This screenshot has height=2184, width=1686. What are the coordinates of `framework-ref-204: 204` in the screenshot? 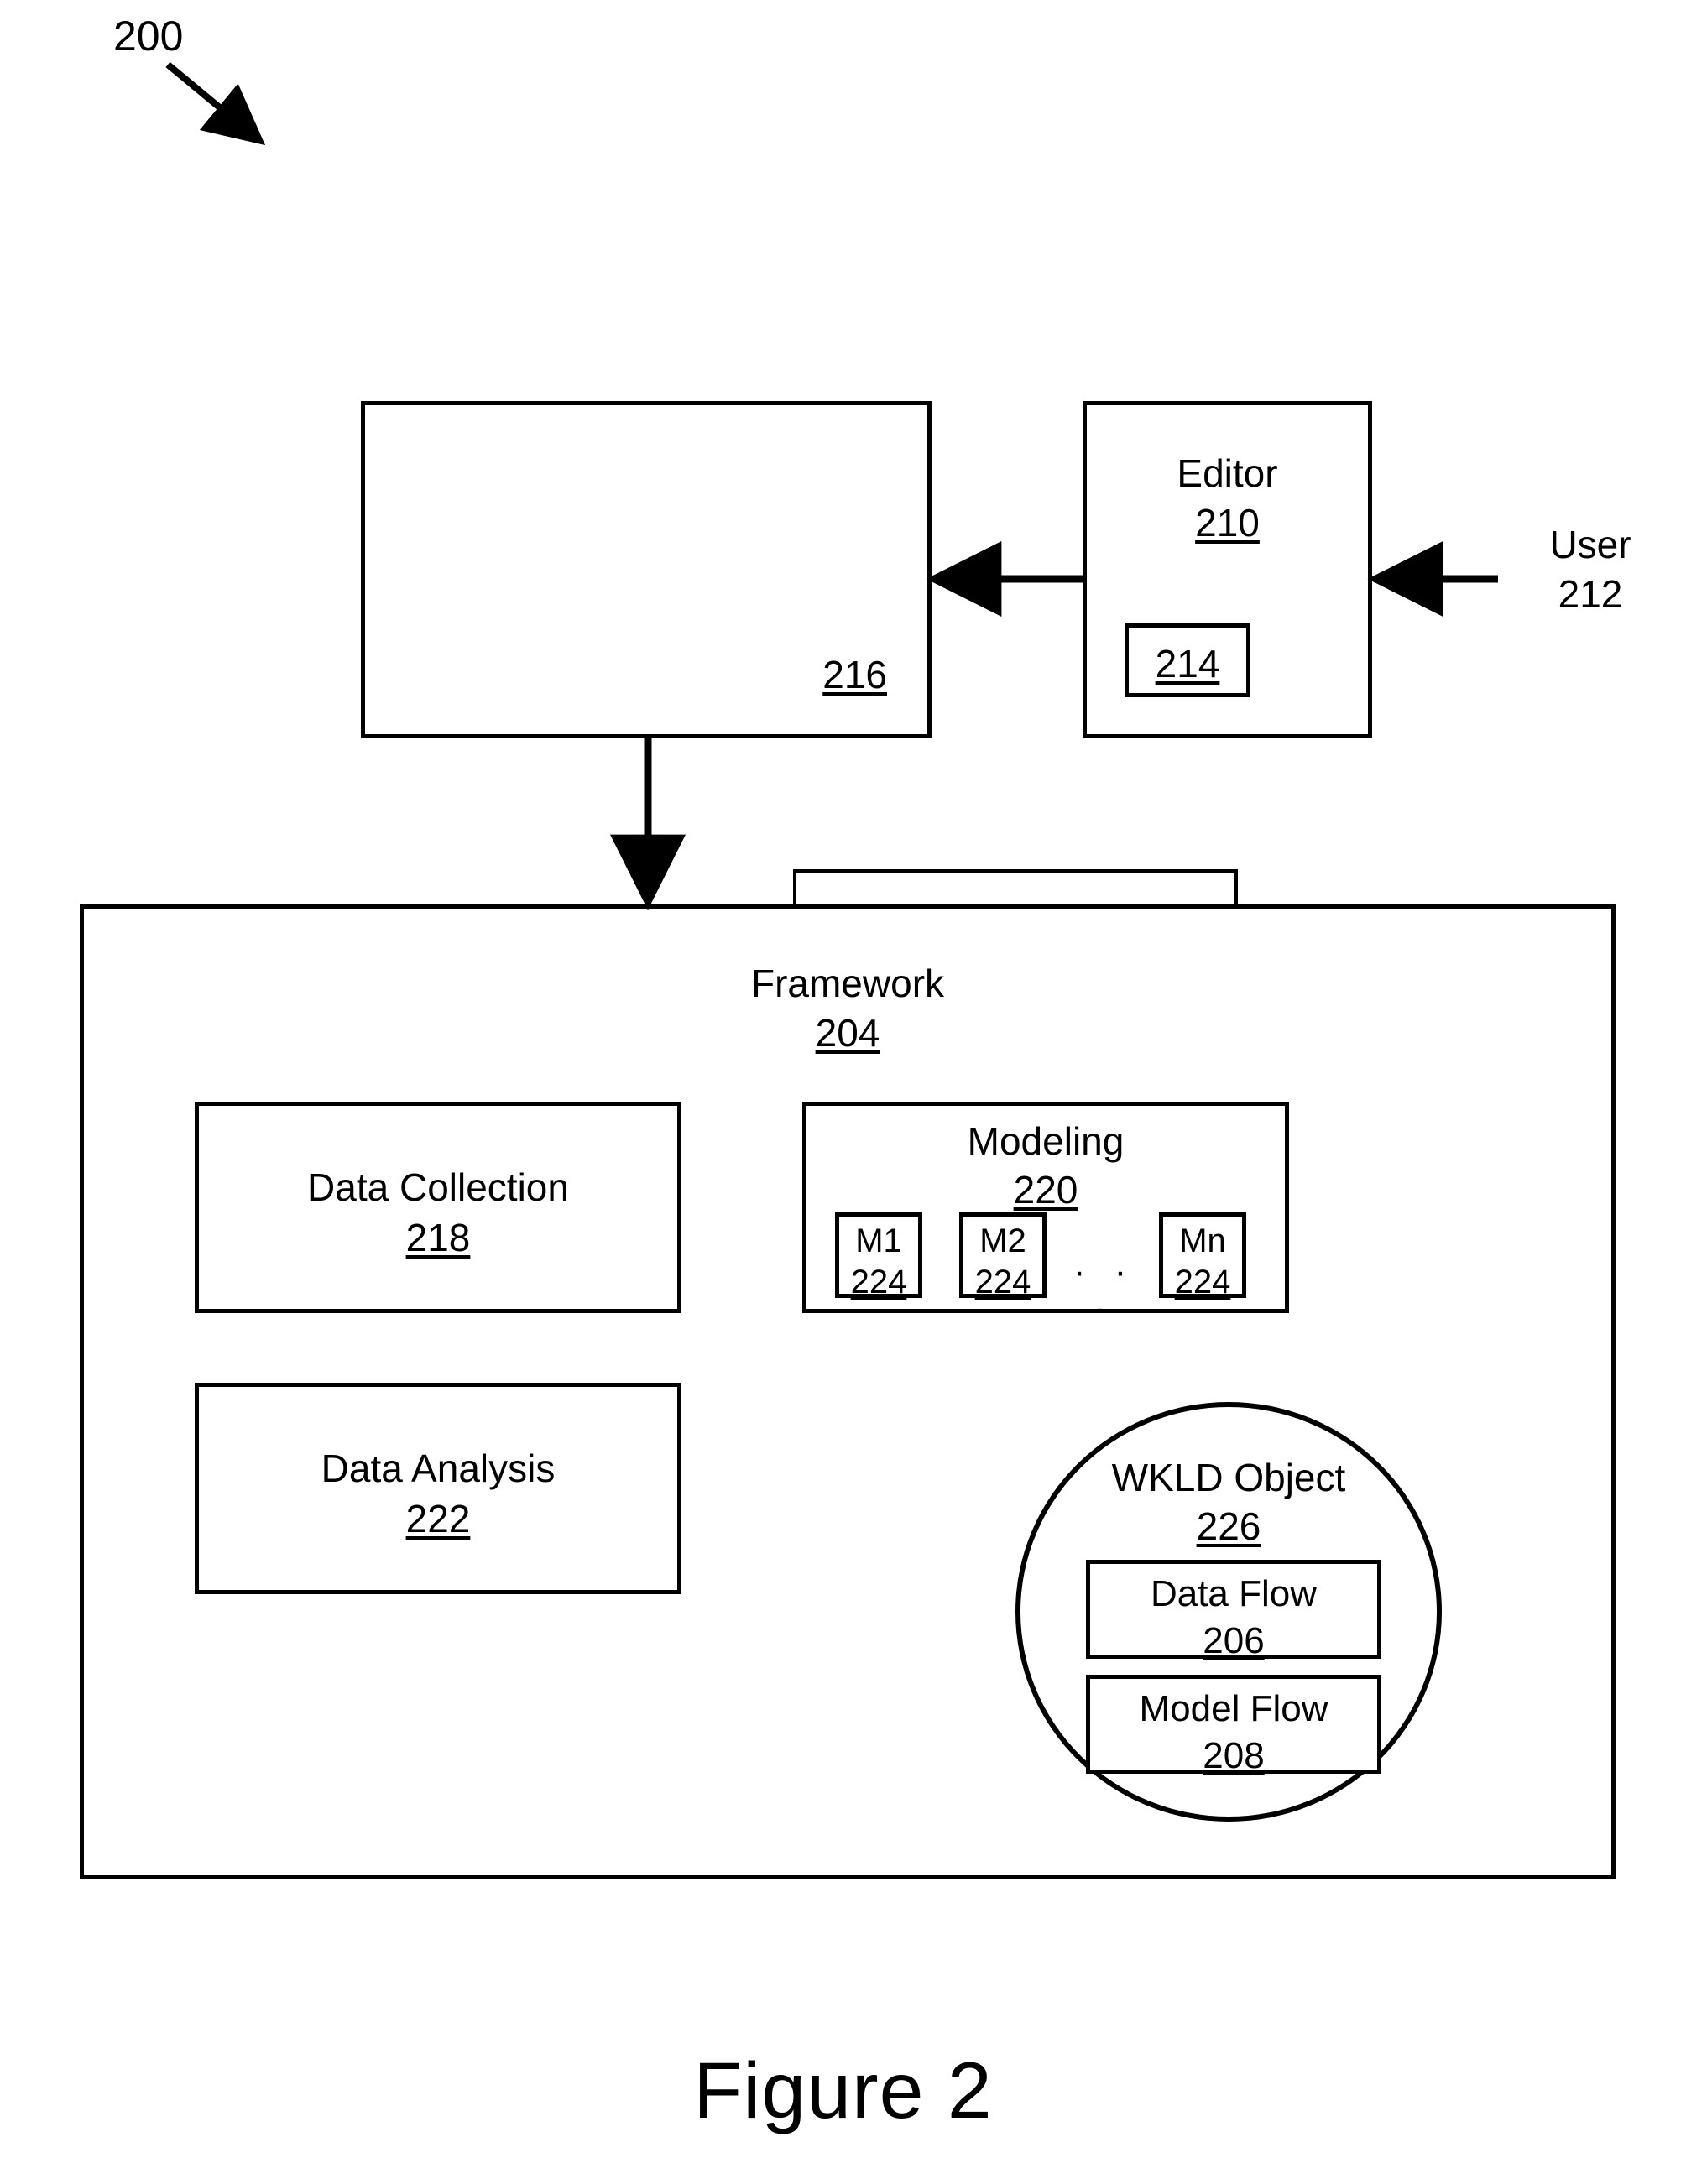 It's located at (847, 1032).